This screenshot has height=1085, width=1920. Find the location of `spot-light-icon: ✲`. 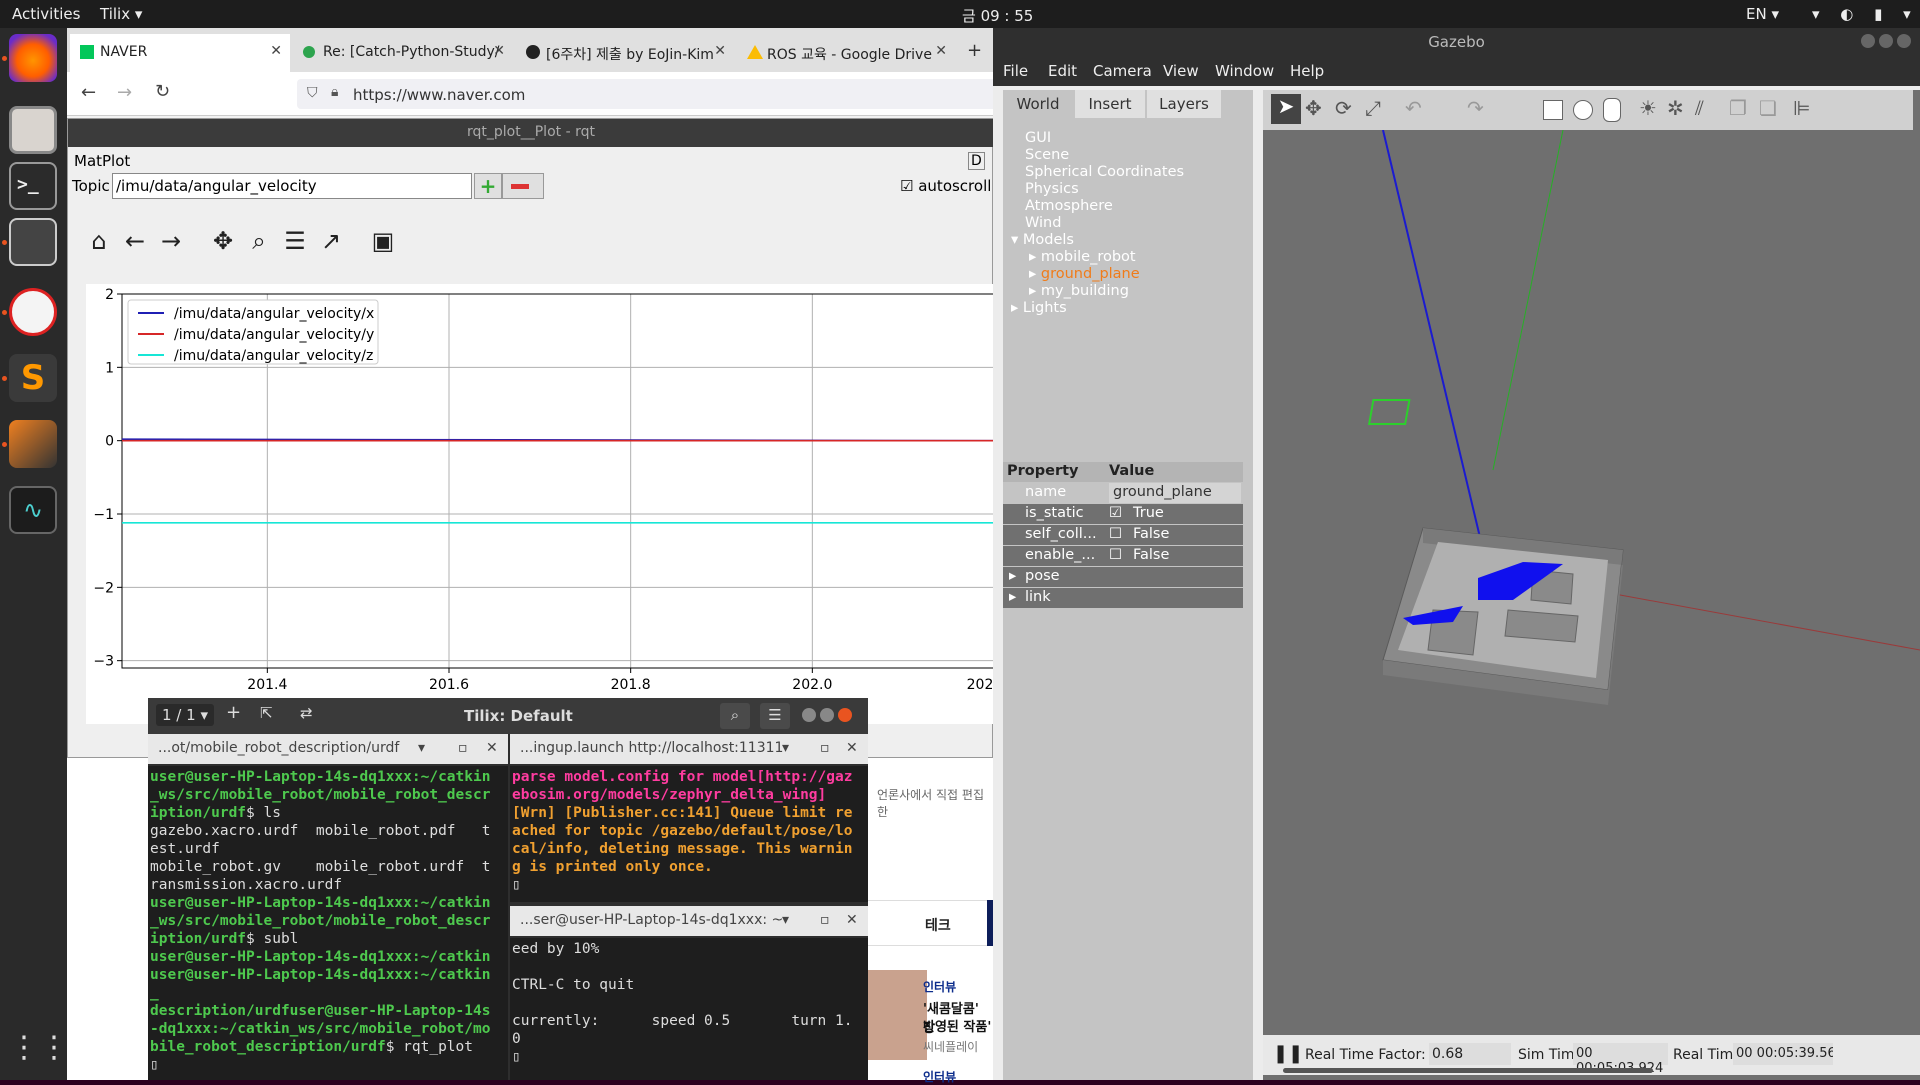

spot-light-icon: ✲ is located at coordinates (1675, 108).